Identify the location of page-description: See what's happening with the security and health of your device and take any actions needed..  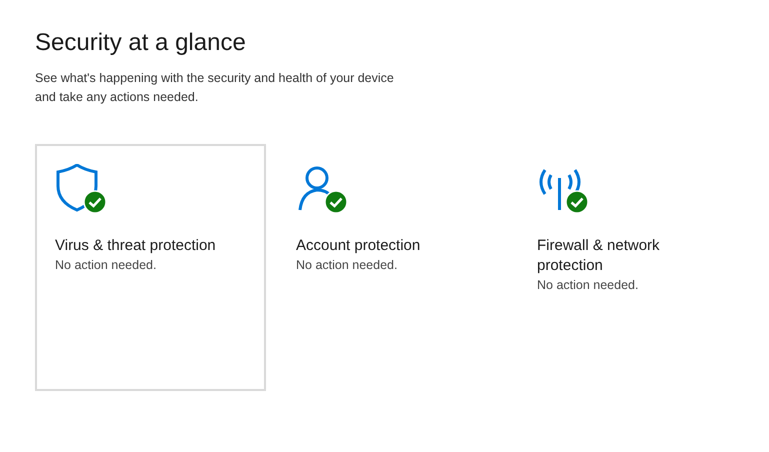
(215, 88).